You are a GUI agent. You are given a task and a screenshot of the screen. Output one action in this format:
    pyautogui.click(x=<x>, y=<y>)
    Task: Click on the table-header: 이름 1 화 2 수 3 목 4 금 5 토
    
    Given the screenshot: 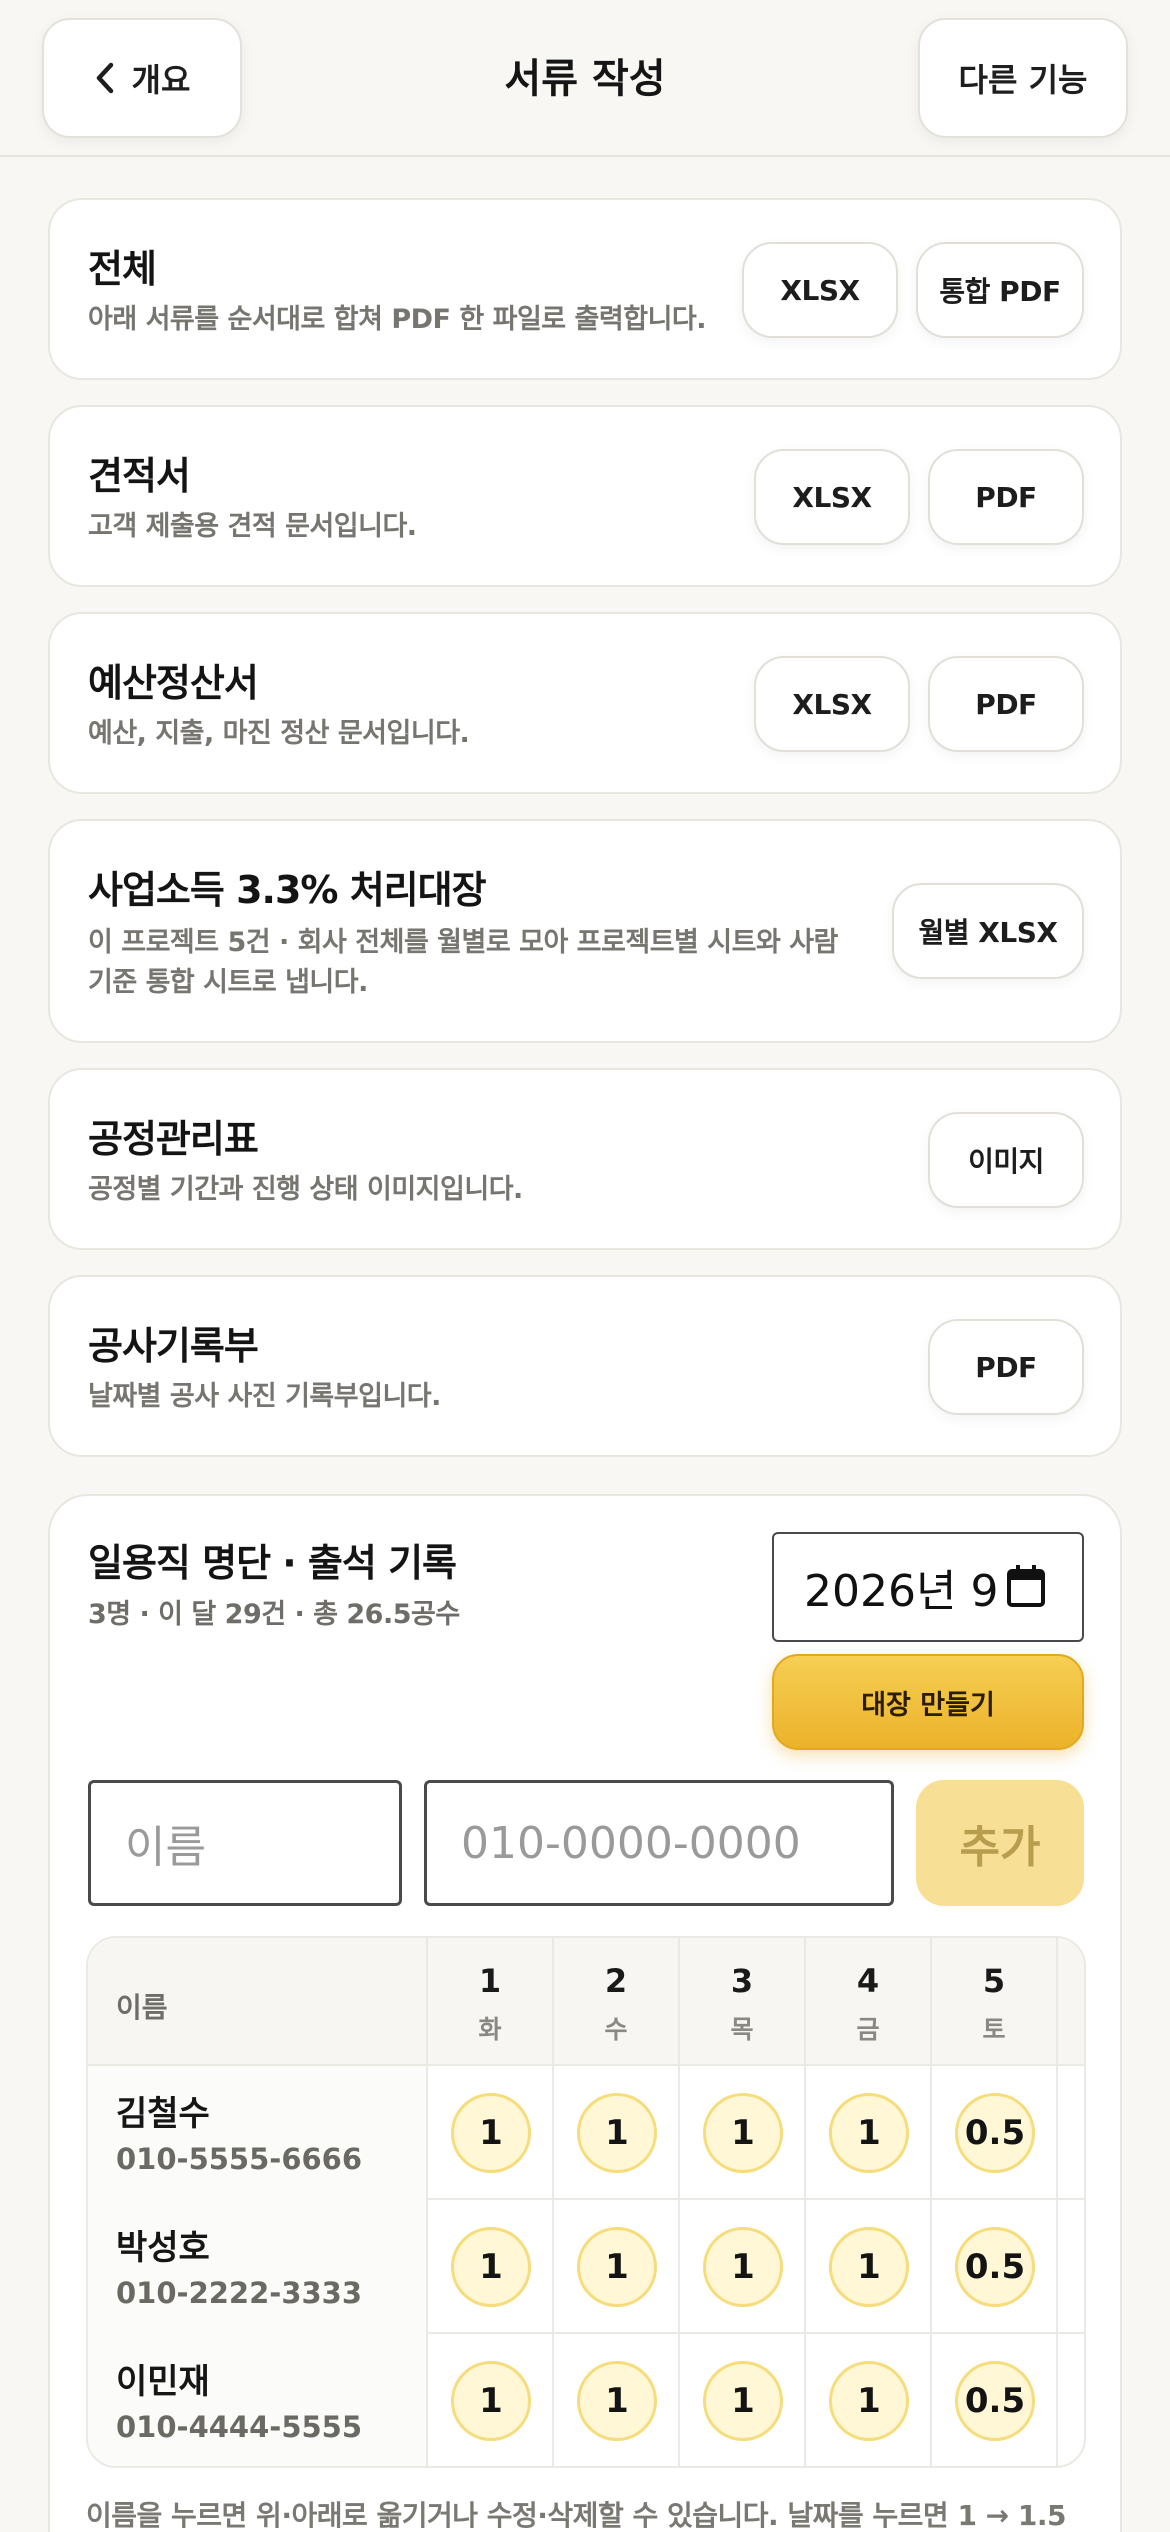 What is the action you would take?
    pyautogui.click(x=586, y=2002)
    